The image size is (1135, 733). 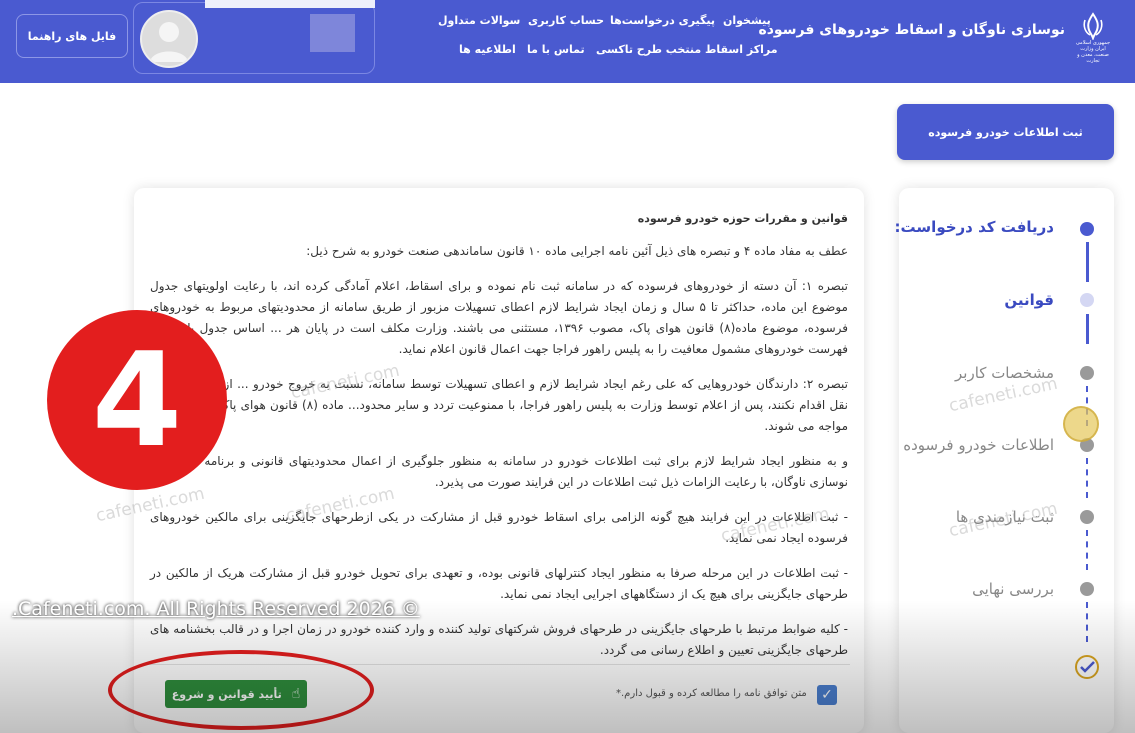 I want to click on step-final-review: بررسی نهایی, so click(x=1013, y=589).